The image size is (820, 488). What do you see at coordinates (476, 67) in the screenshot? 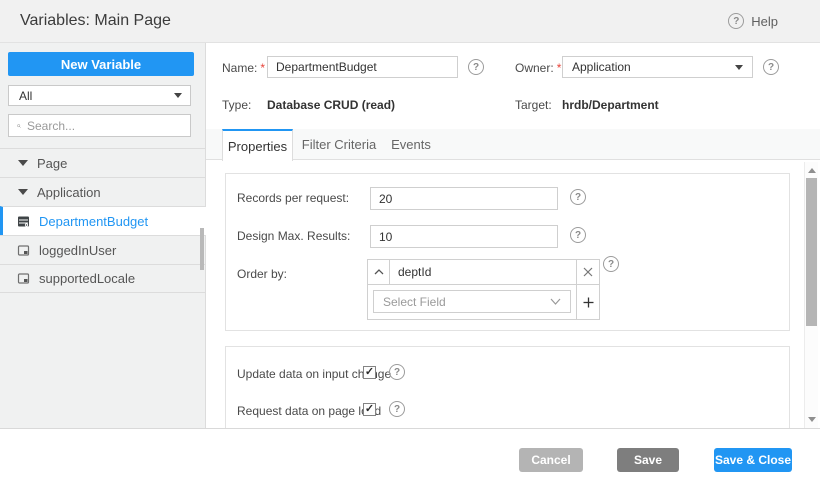
I see `name-help-icon` at bounding box center [476, 67].